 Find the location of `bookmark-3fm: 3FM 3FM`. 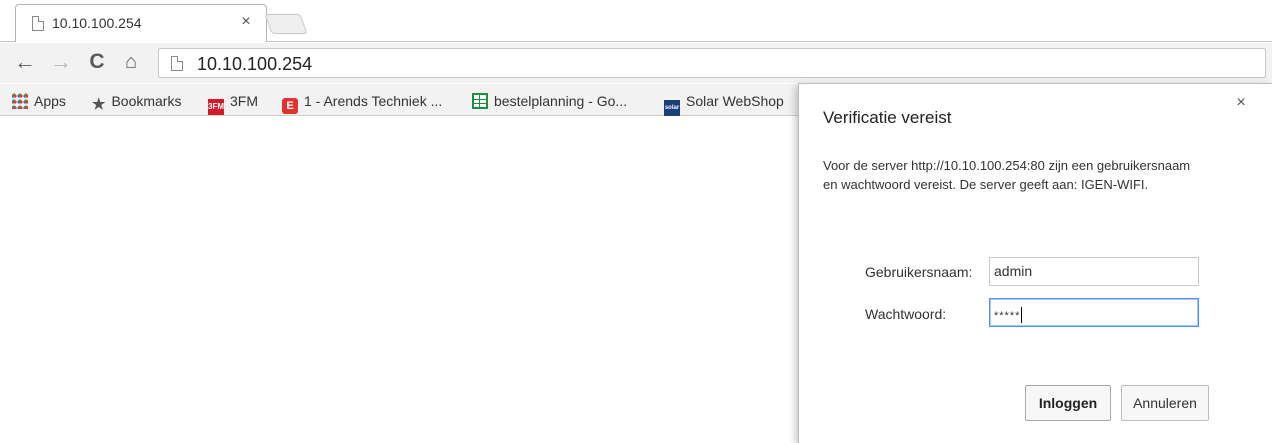

bookmark-3fm: 3FM 3FM is located at coordinates (233, 103).